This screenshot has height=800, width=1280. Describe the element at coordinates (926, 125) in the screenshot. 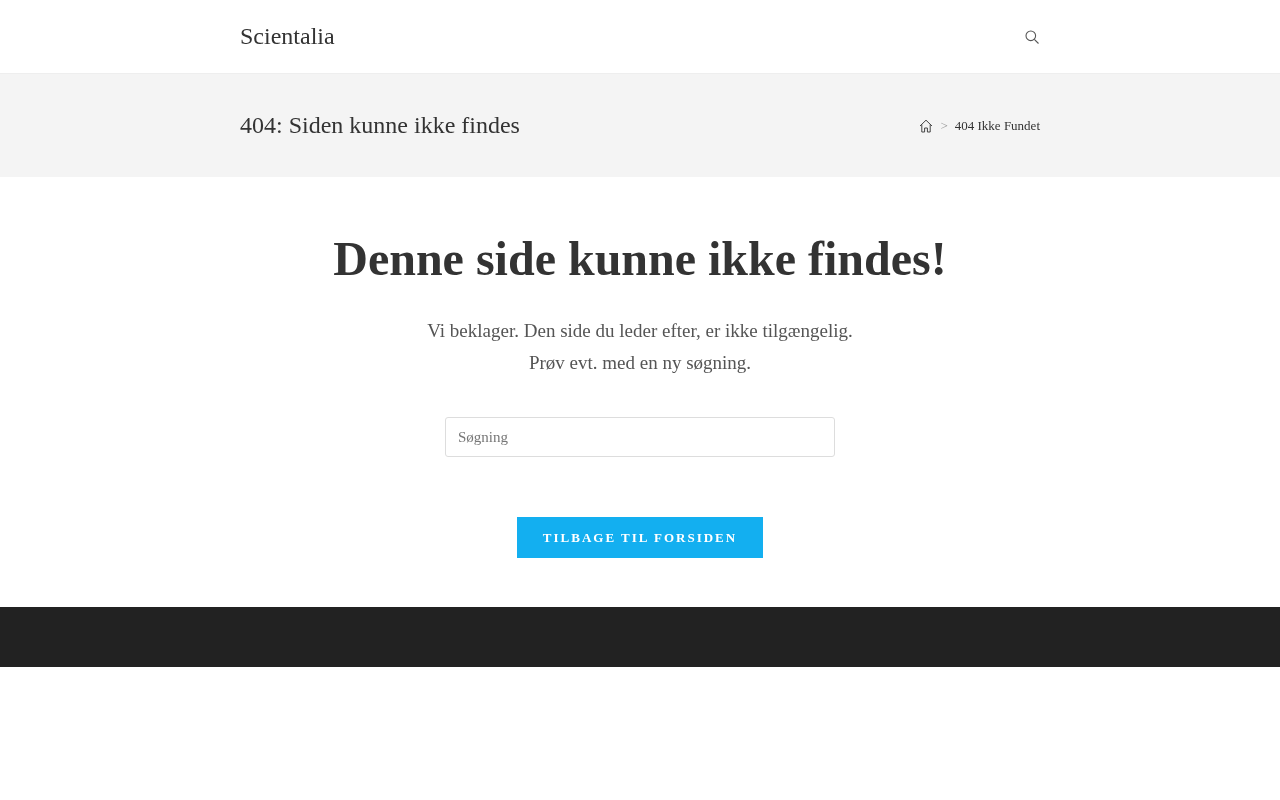

I see `home-icon` at that location.